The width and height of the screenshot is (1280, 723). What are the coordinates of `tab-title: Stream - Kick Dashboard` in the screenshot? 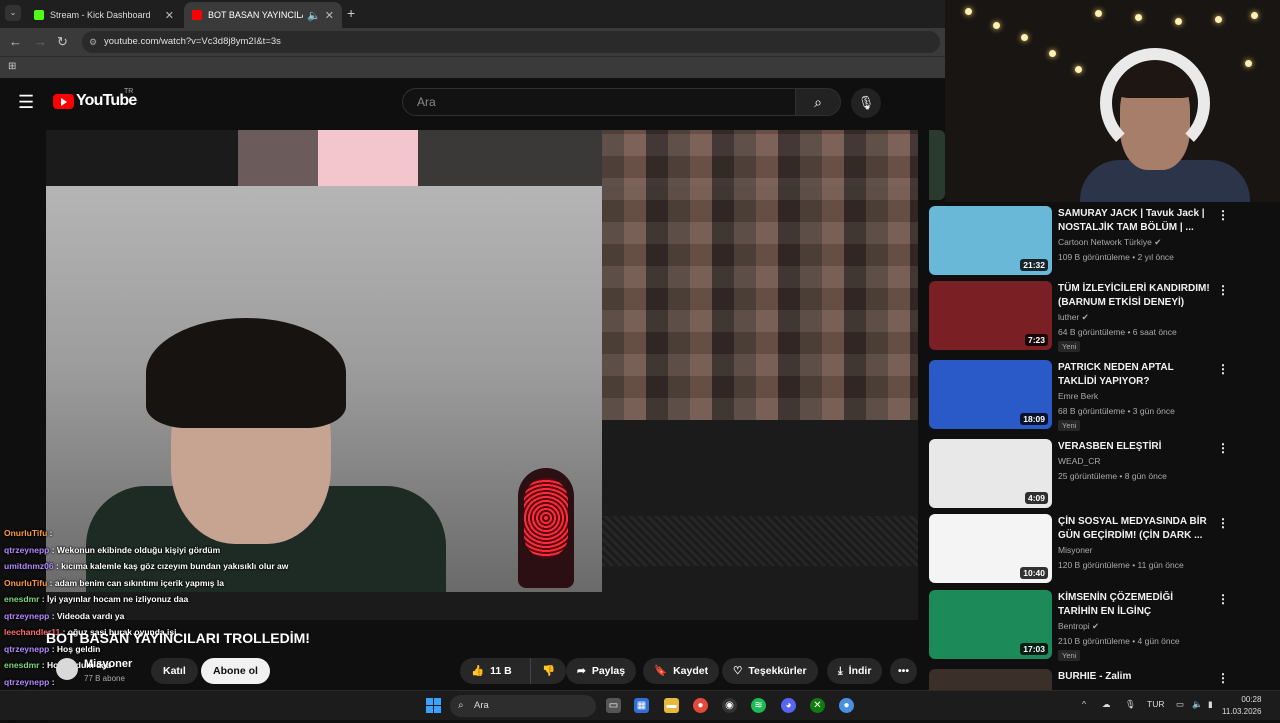 It's located at (105, 15).